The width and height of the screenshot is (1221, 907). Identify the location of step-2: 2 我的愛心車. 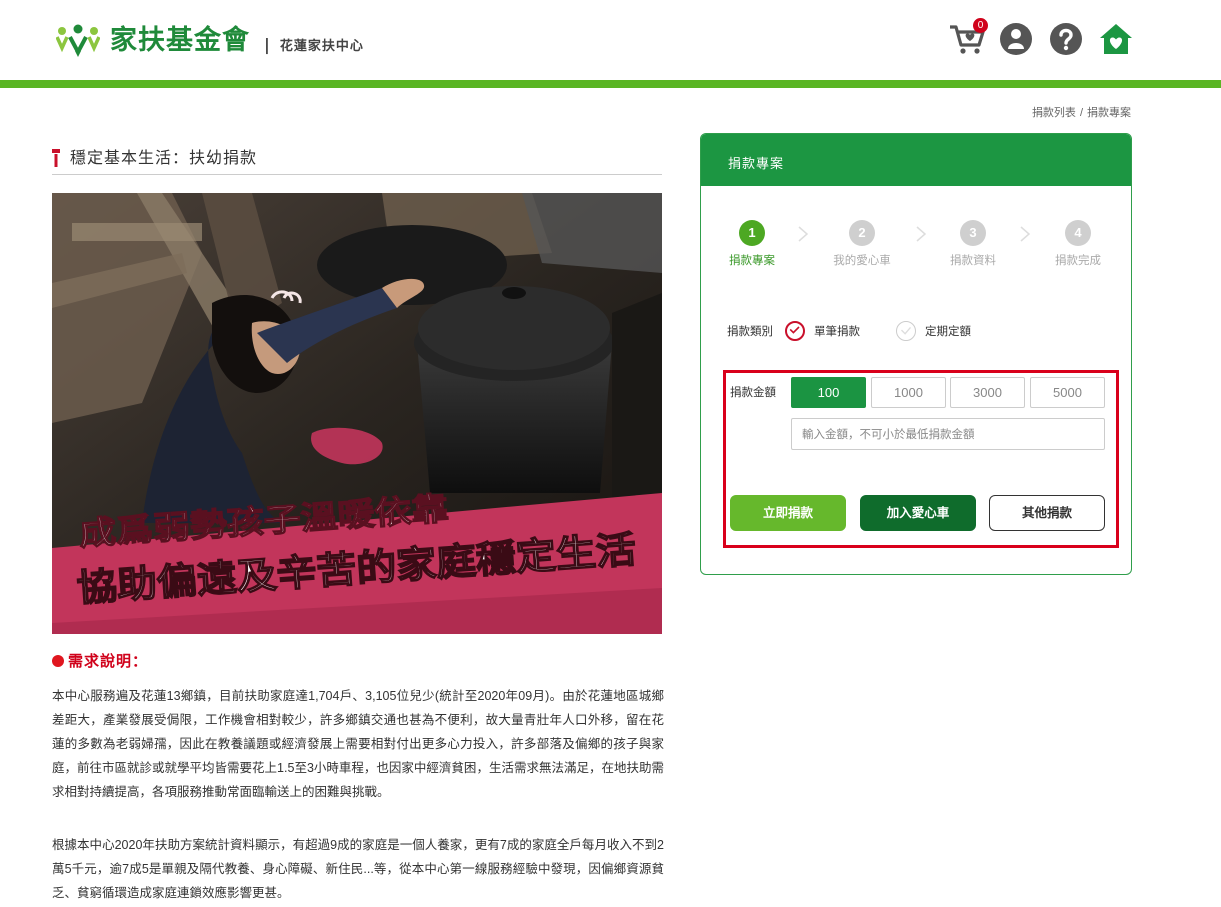
(862, 244).